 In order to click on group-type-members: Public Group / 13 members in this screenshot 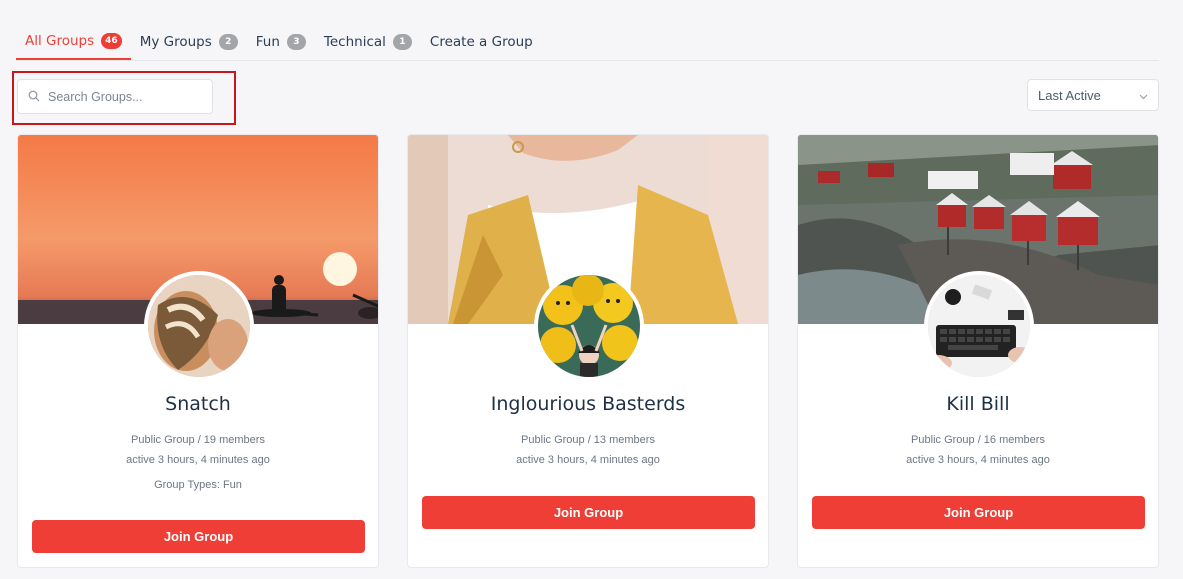, I will do `click(588, 440)`.